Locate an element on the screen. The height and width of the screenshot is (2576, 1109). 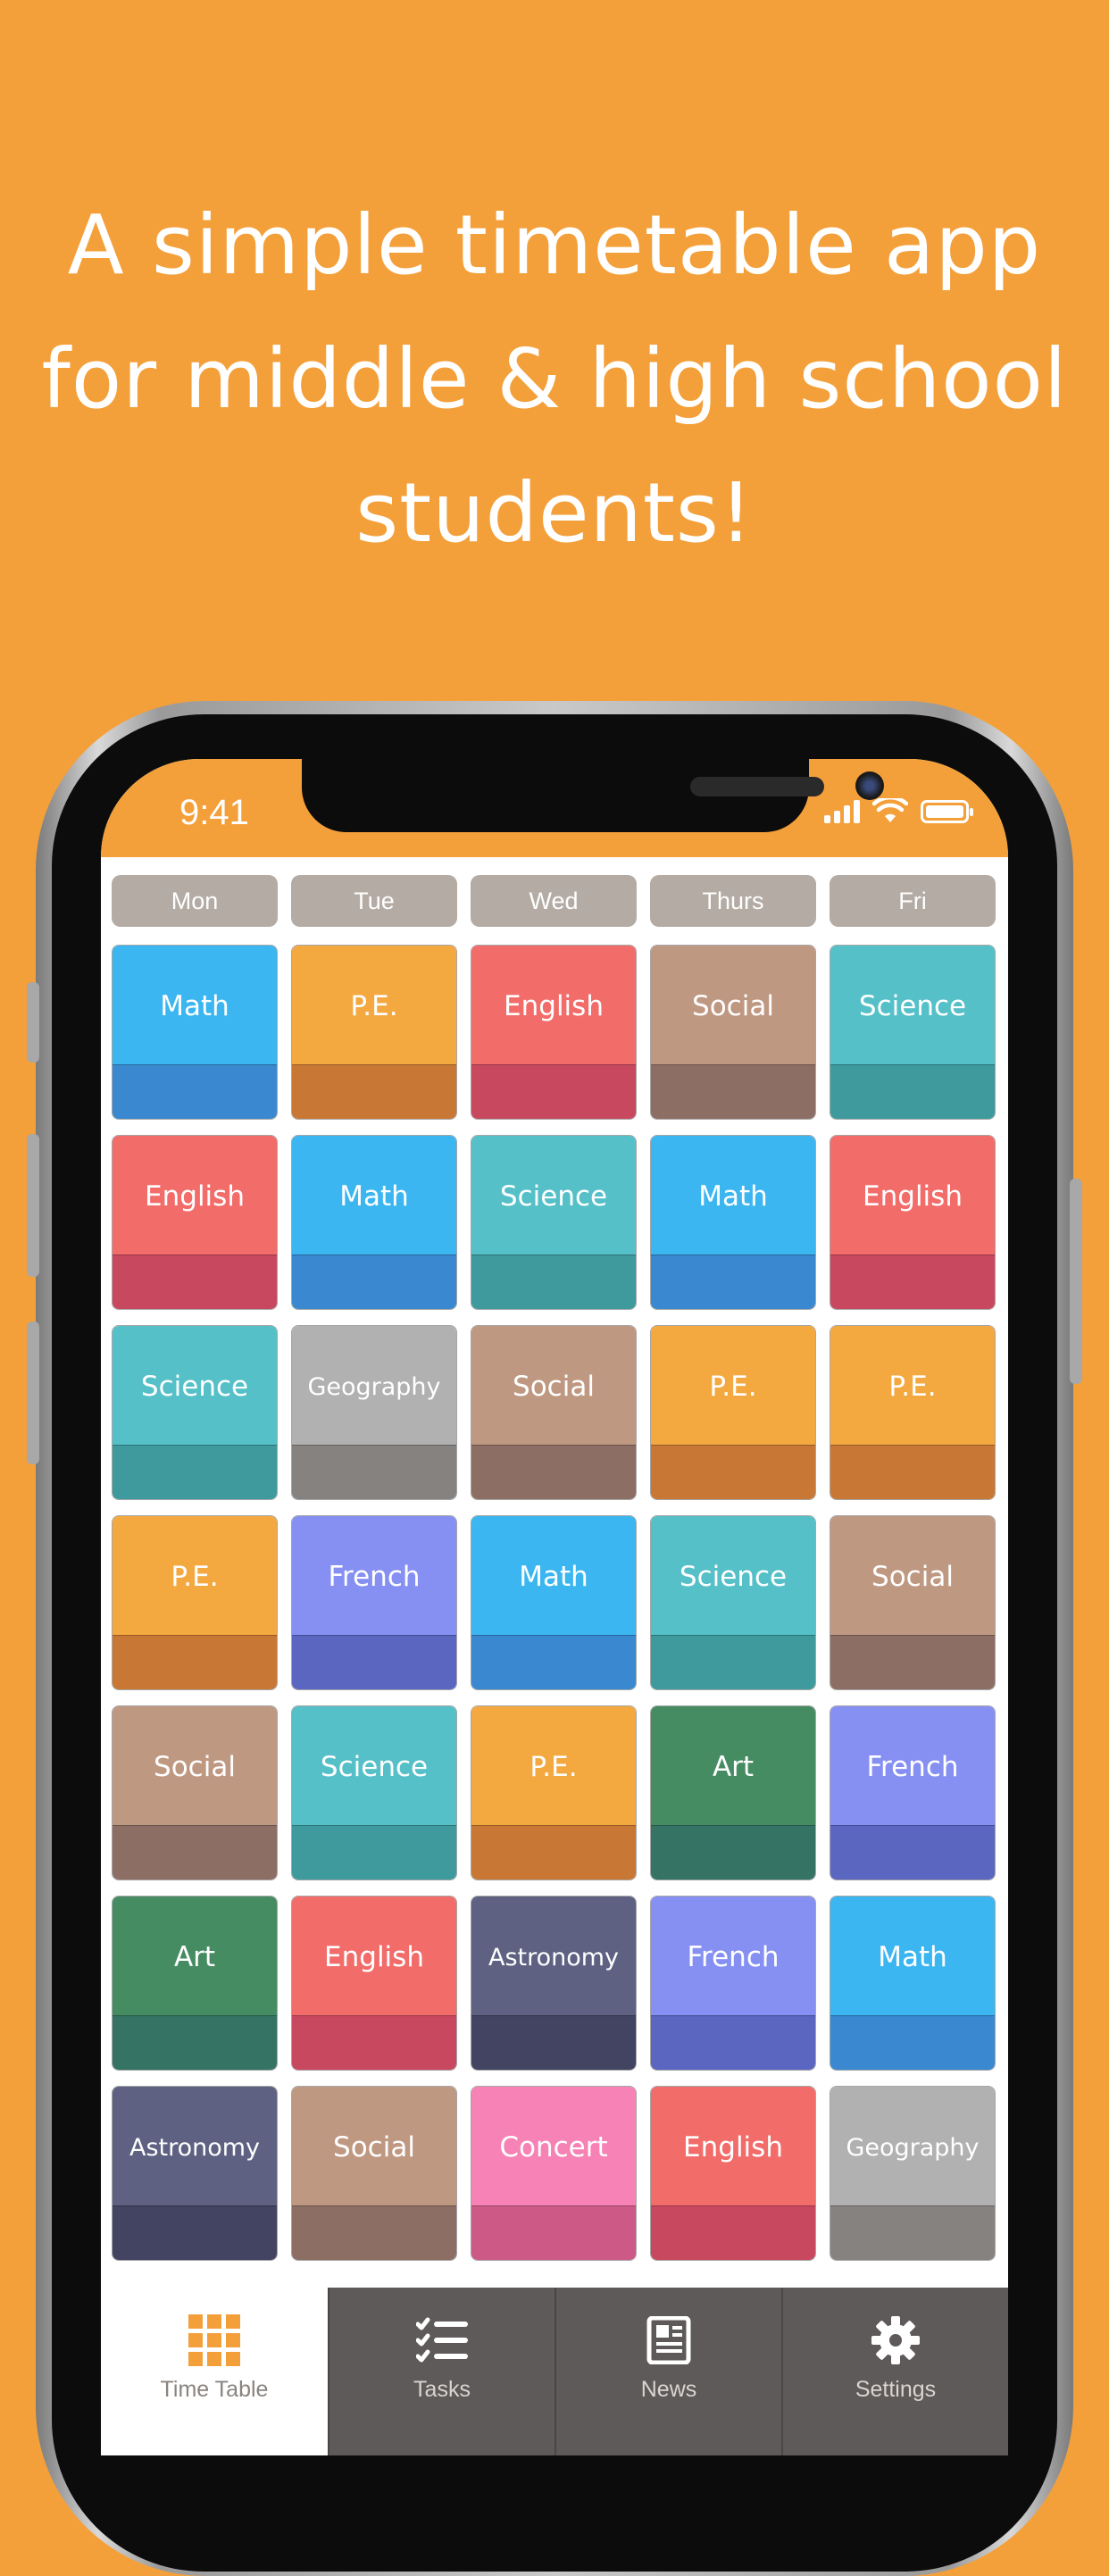
timetable-cell: Concert is located at coordinates (554, 2173).